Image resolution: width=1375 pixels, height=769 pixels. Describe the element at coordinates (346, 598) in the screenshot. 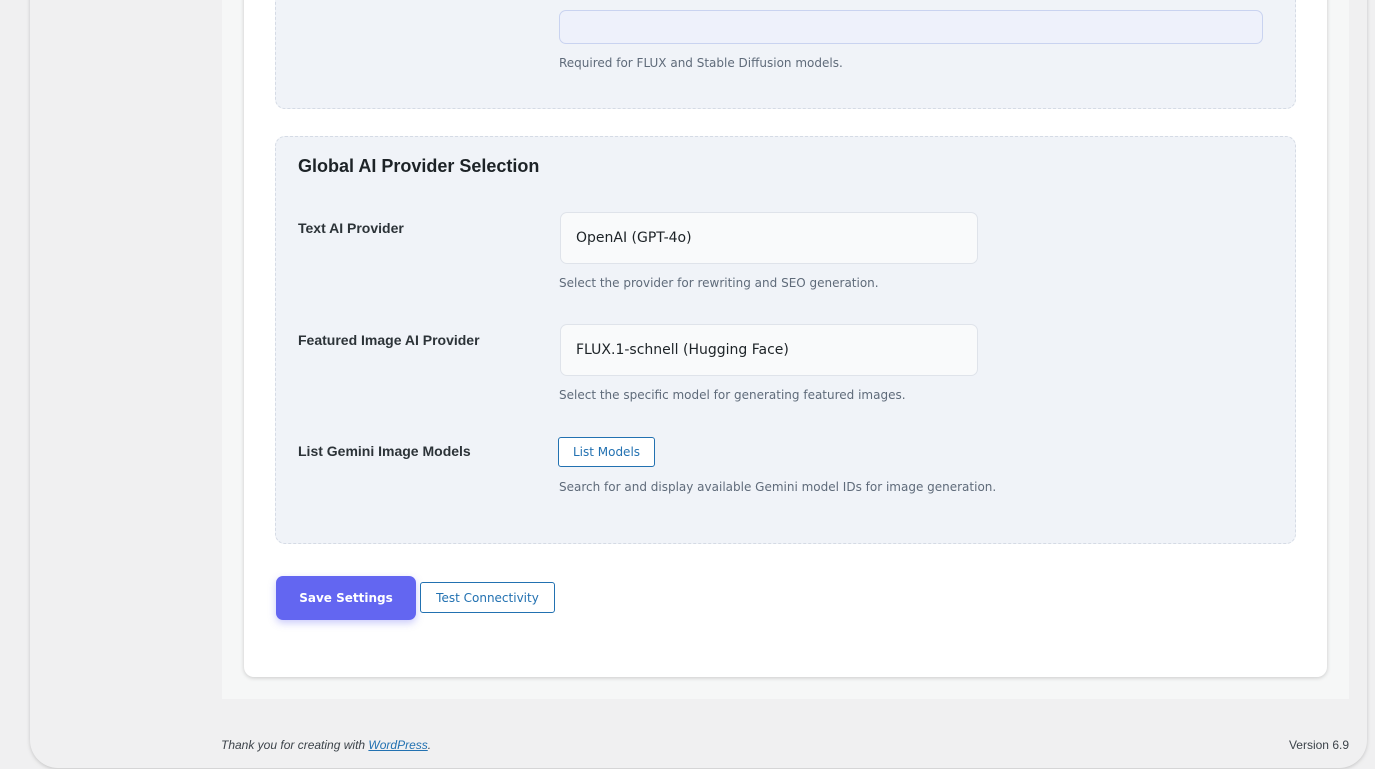

I see `save-settings-button: Save Settings` at that location.